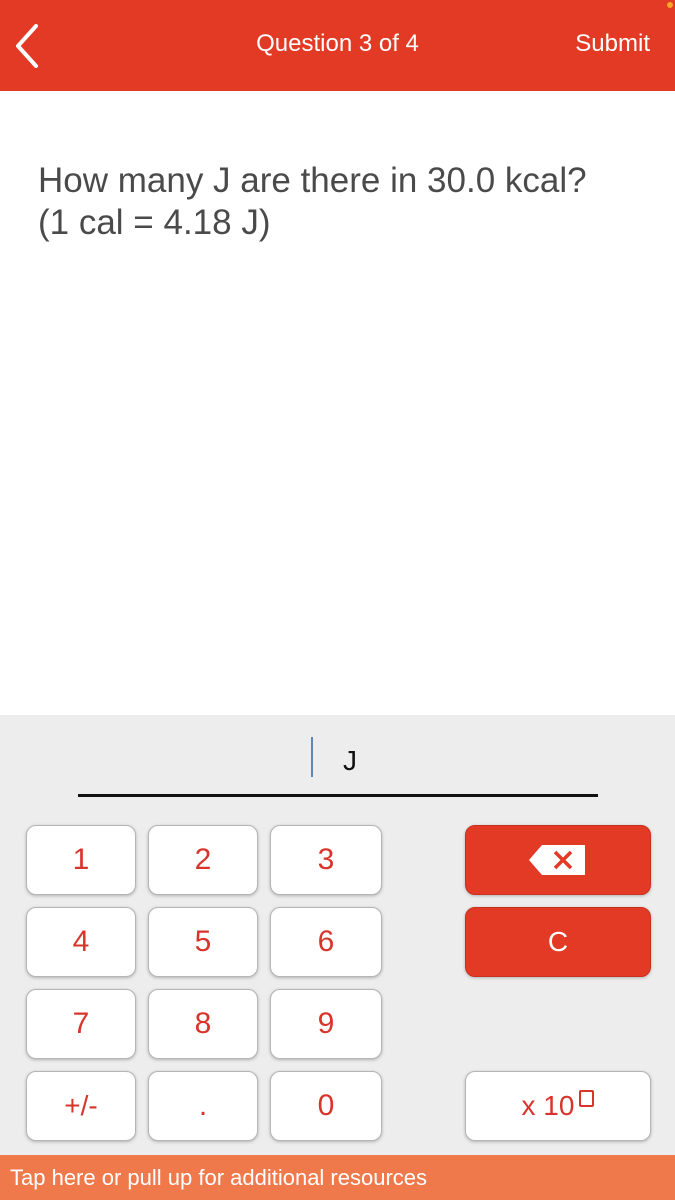 The width and height of the screenshot is (675, 1200). I want to click on exponent-button: x 10, so click(558, 1106).